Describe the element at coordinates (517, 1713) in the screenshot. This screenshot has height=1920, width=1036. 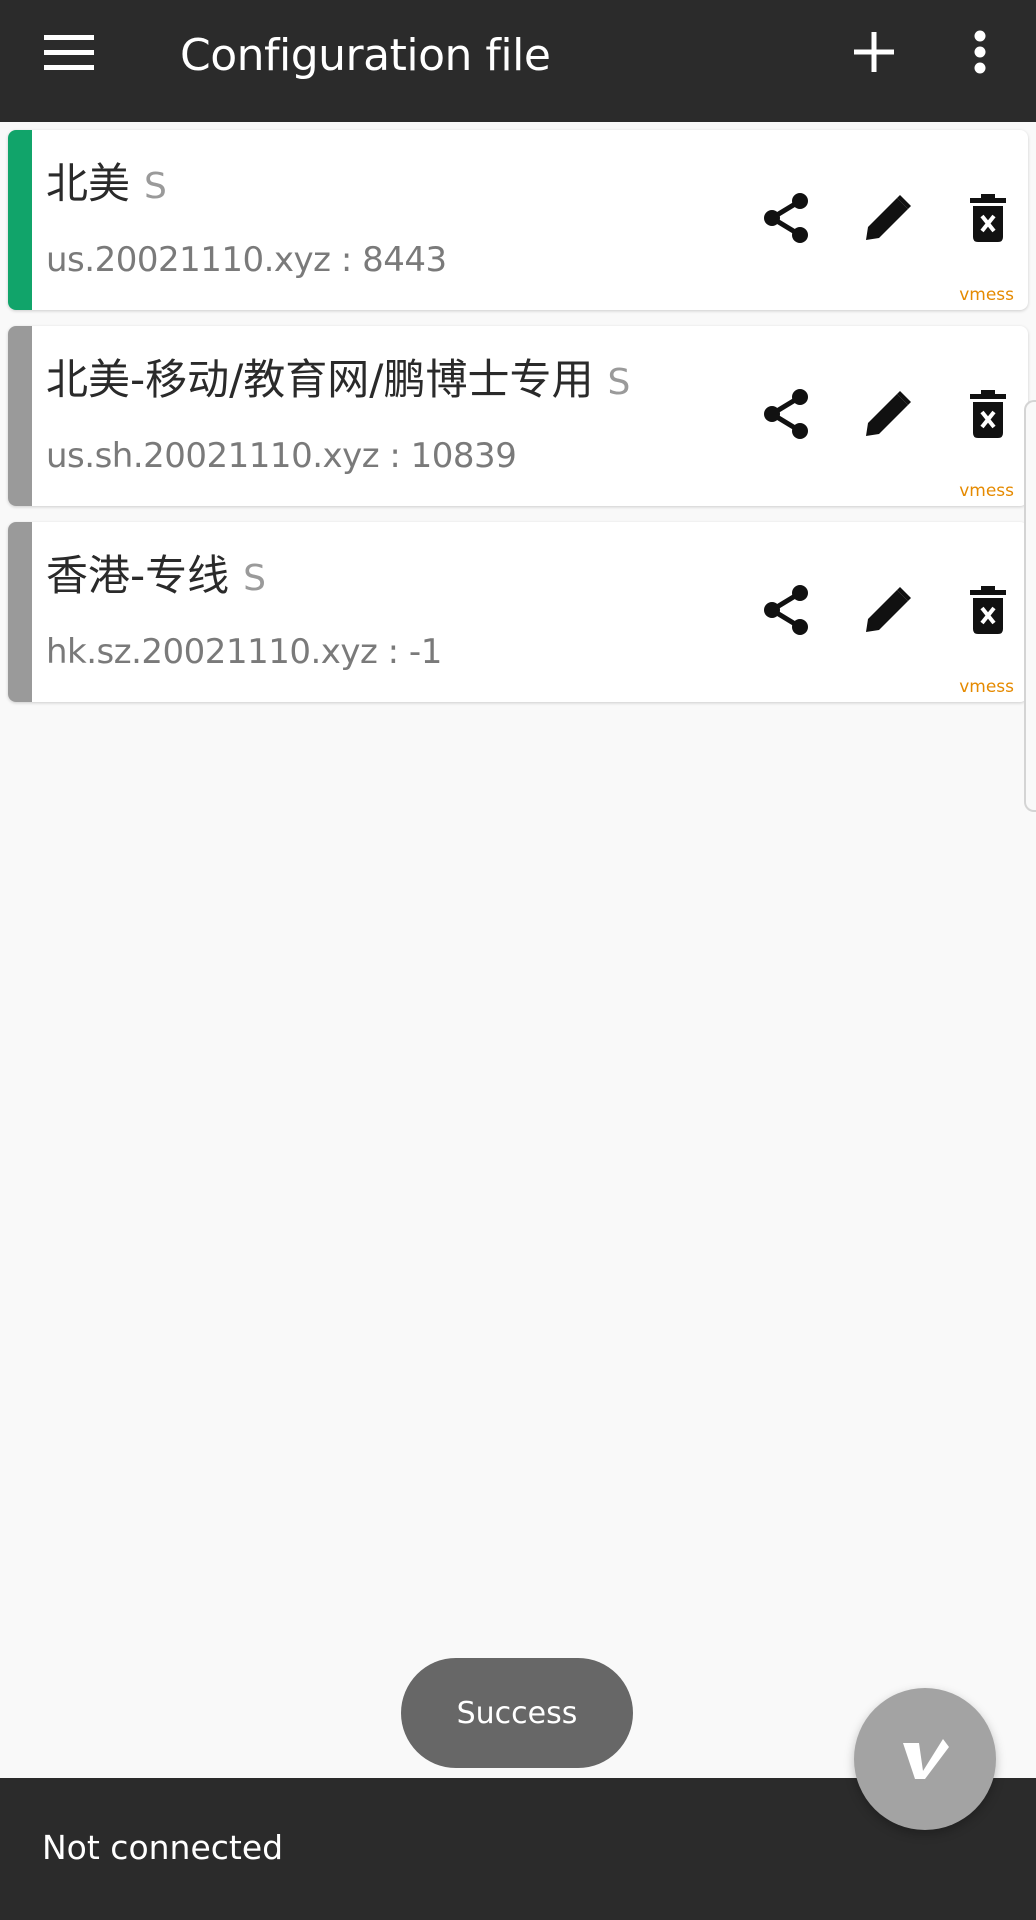
I see `success-toast: Success` at that location.